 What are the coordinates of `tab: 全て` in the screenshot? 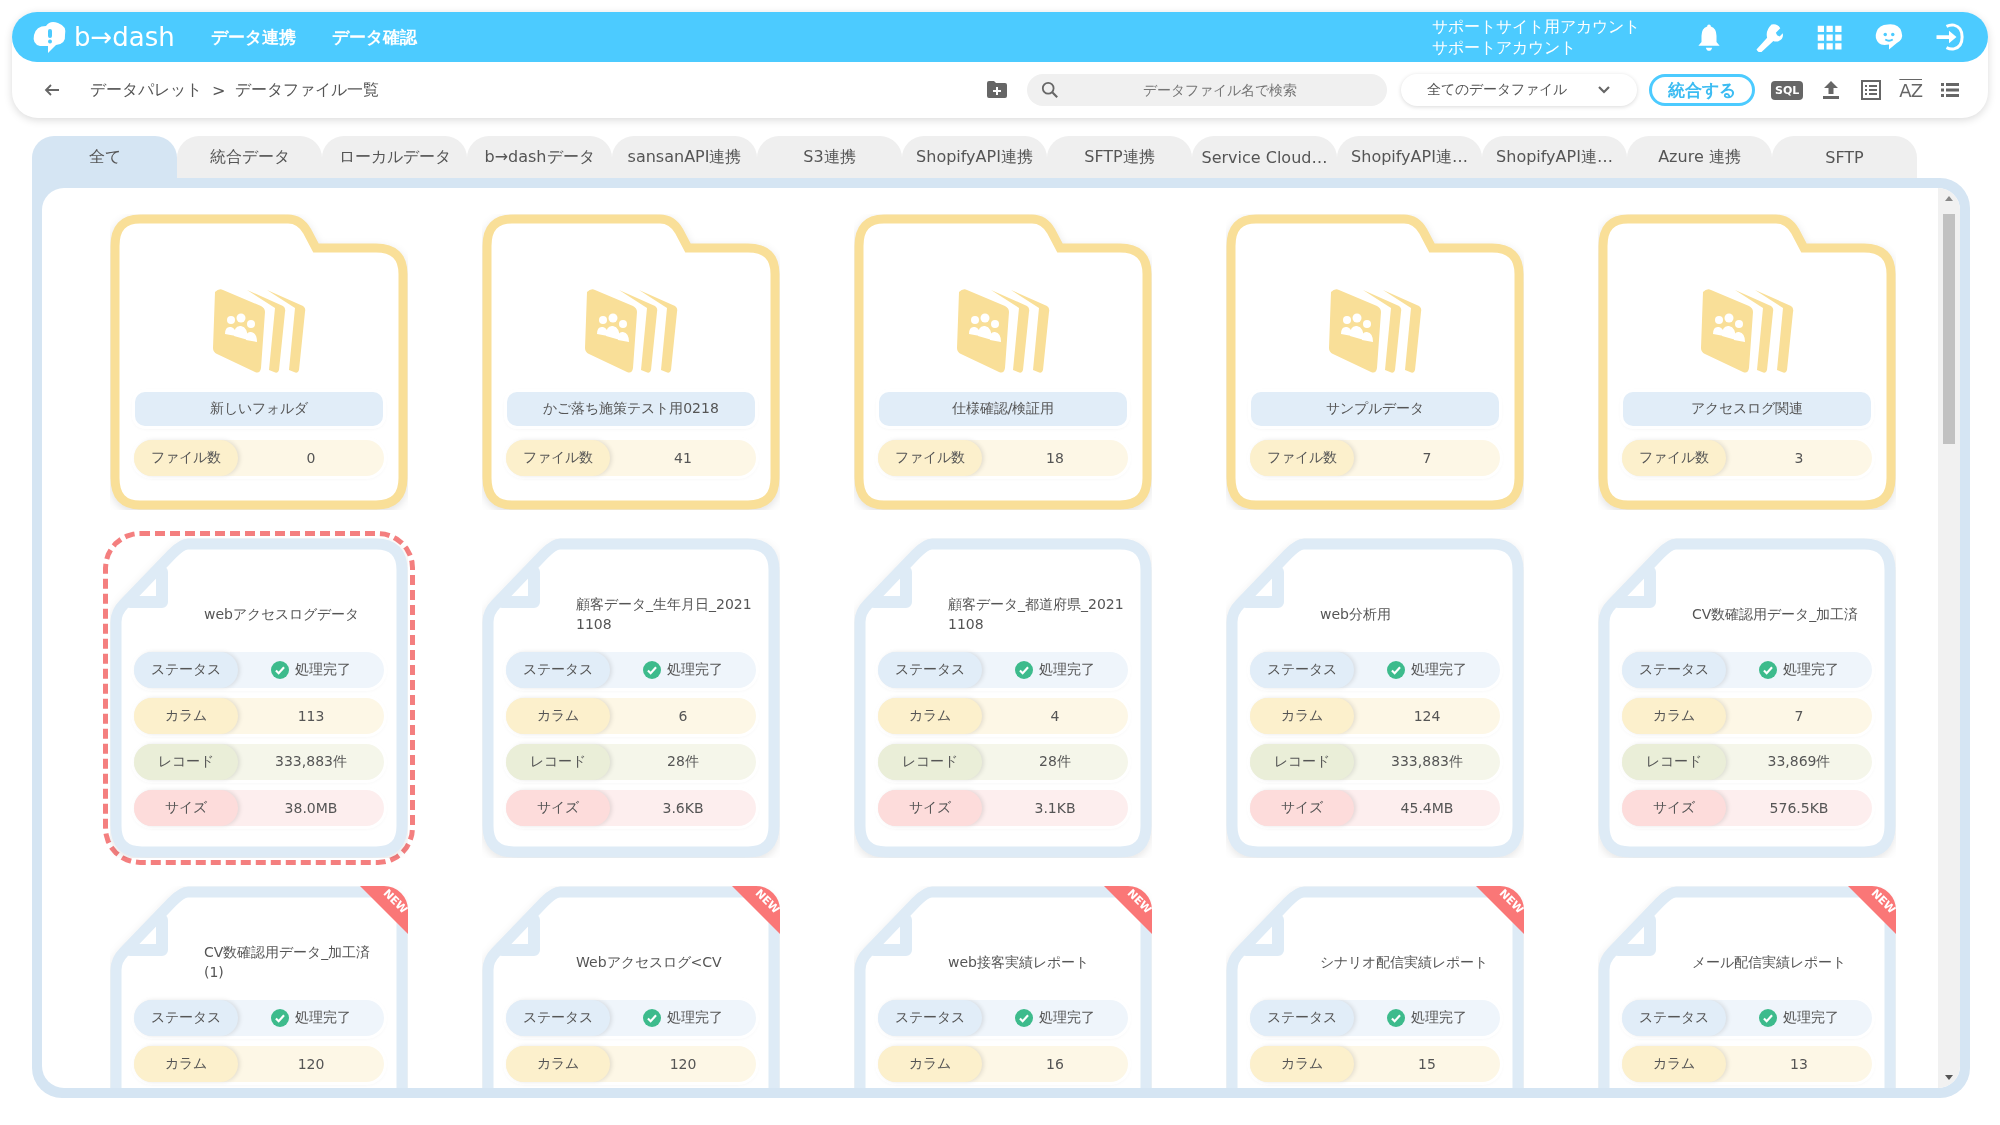 It's located at (104, 157).